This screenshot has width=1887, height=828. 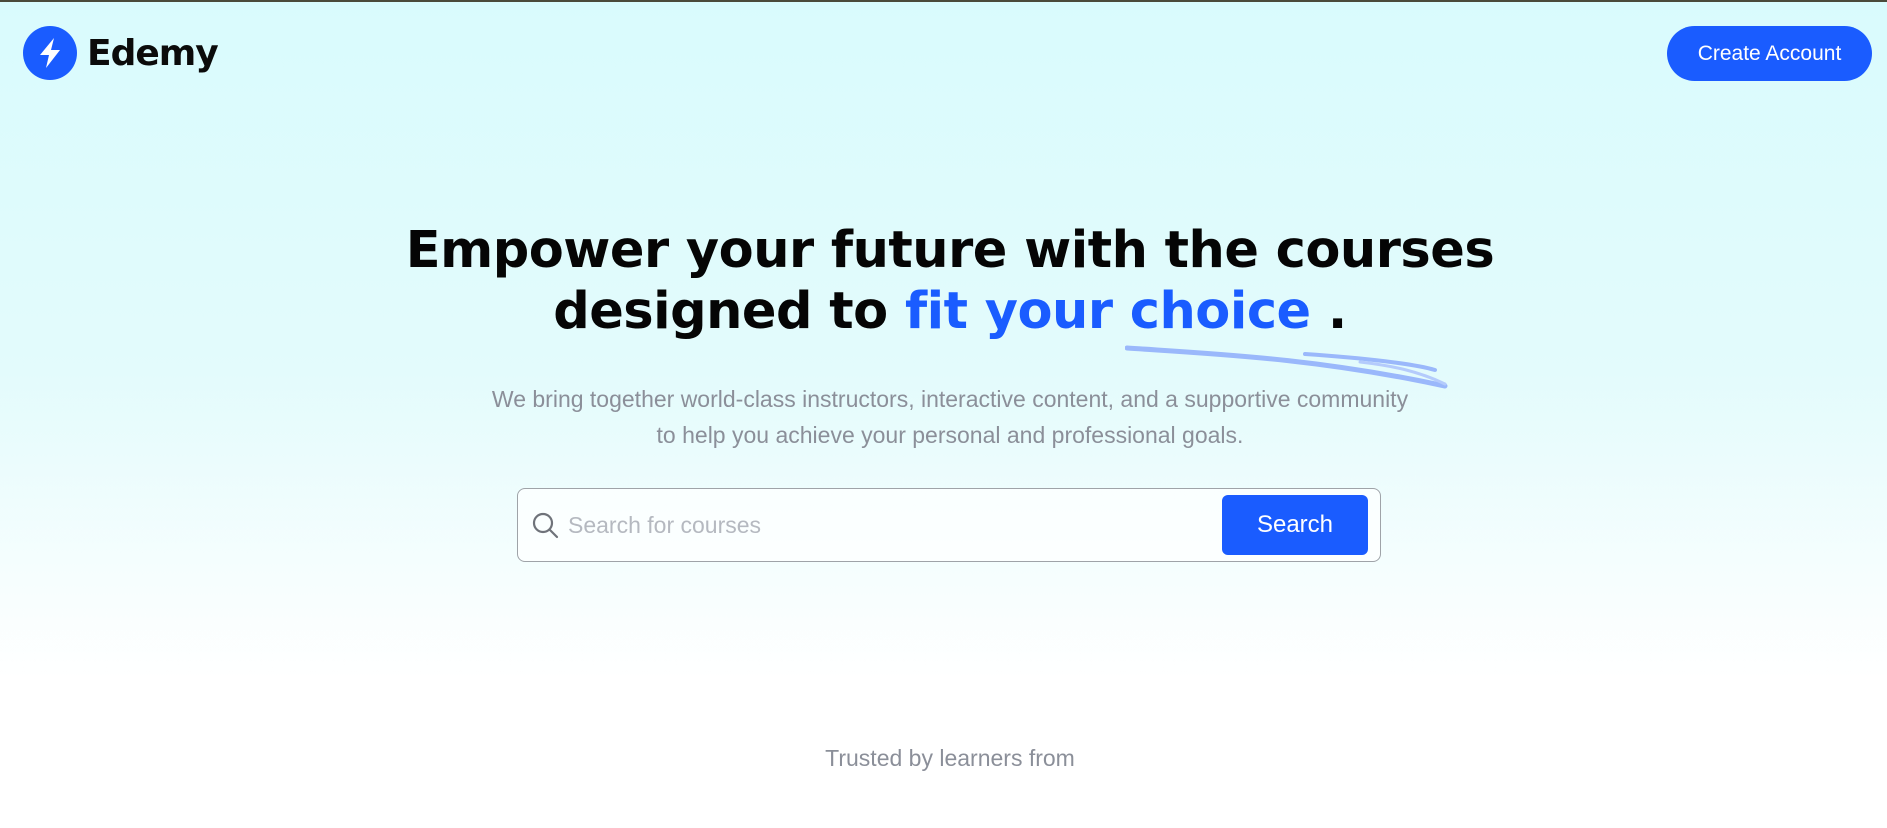 I want to click on hero-title-suffix: ., so click(x=1328, y=311).